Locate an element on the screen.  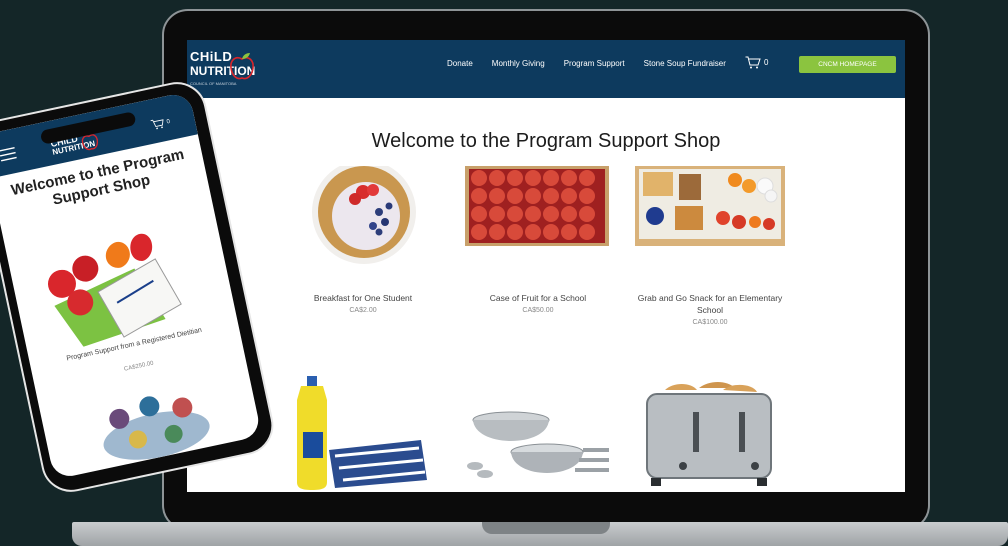
product-price: CA$2.00 is located at coordinates (363, 310).